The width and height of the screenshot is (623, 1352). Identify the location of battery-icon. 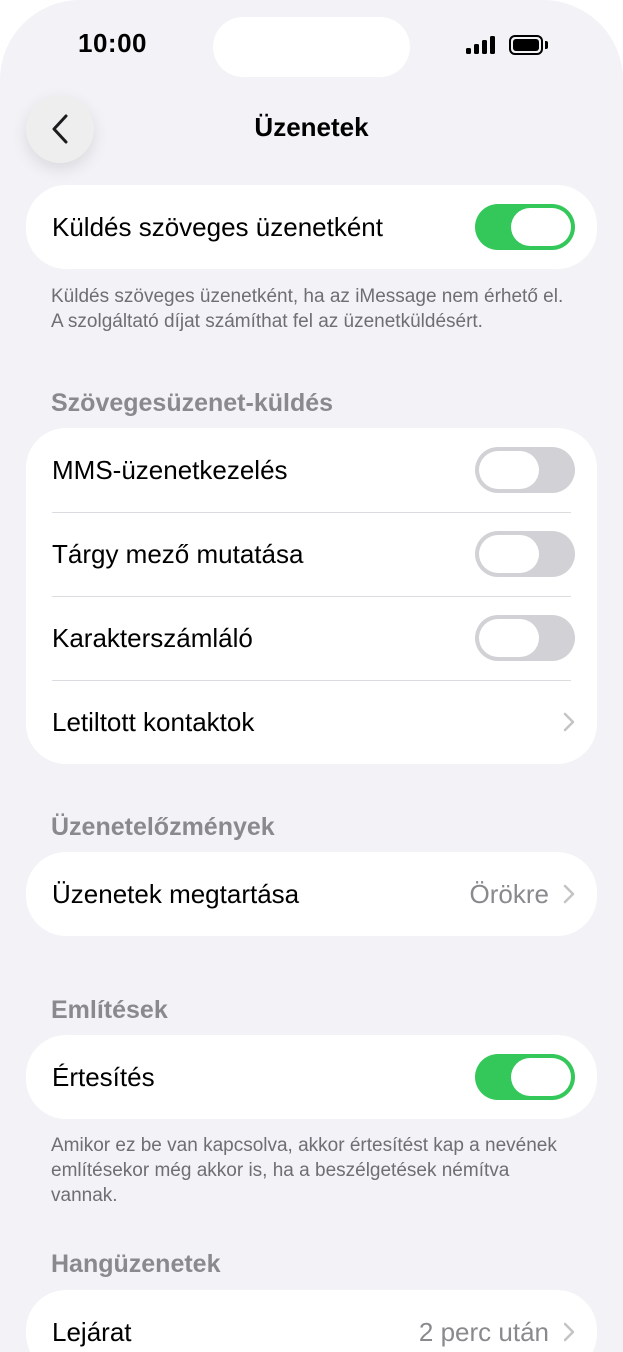
(526, 45).